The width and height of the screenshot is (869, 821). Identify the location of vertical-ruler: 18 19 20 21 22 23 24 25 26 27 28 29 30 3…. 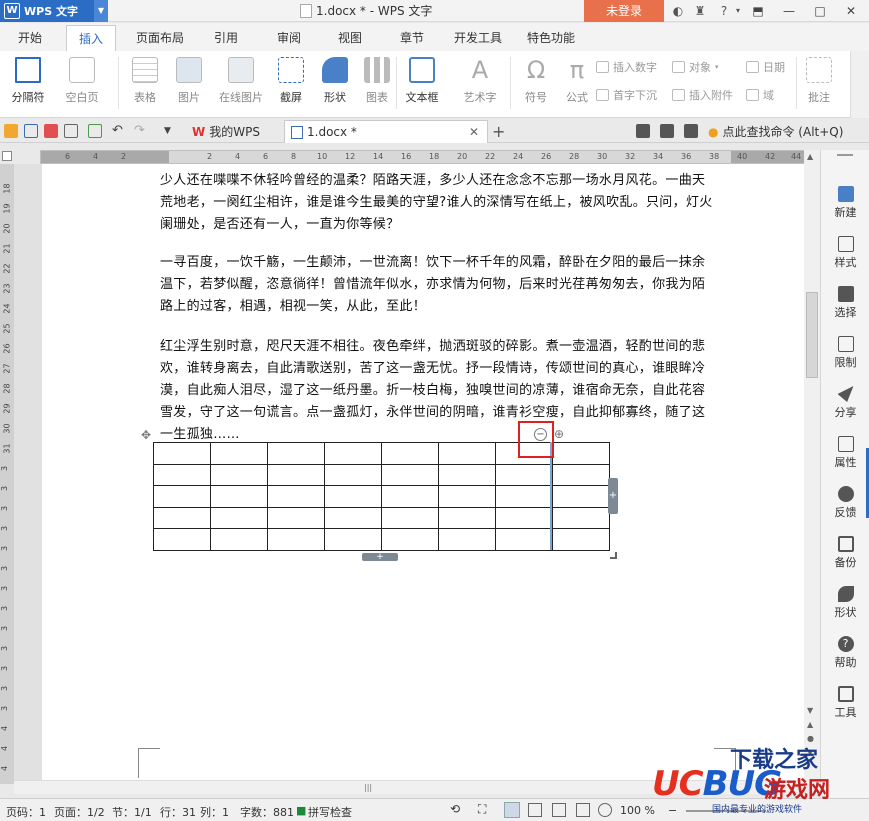
(7, 474).